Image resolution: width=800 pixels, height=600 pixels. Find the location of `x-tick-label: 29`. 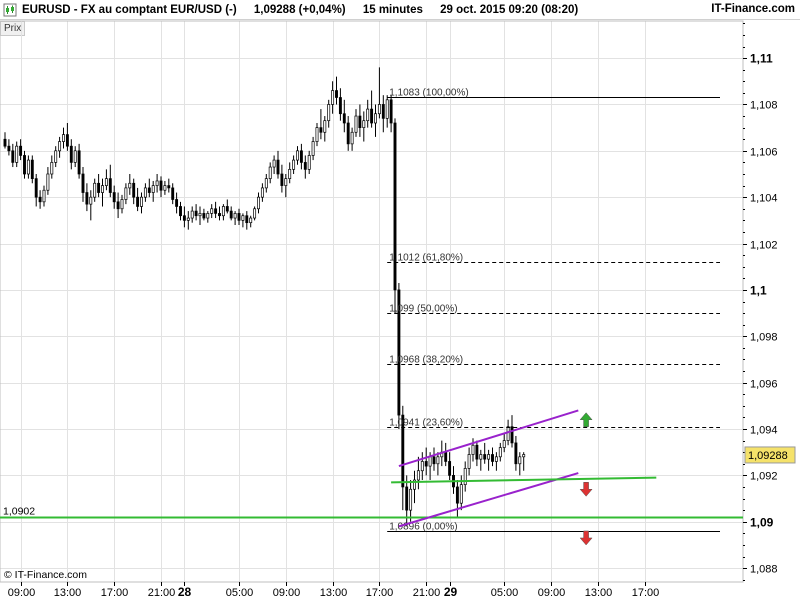

x-tick-label: 29 is located at coordinates (451, 592).